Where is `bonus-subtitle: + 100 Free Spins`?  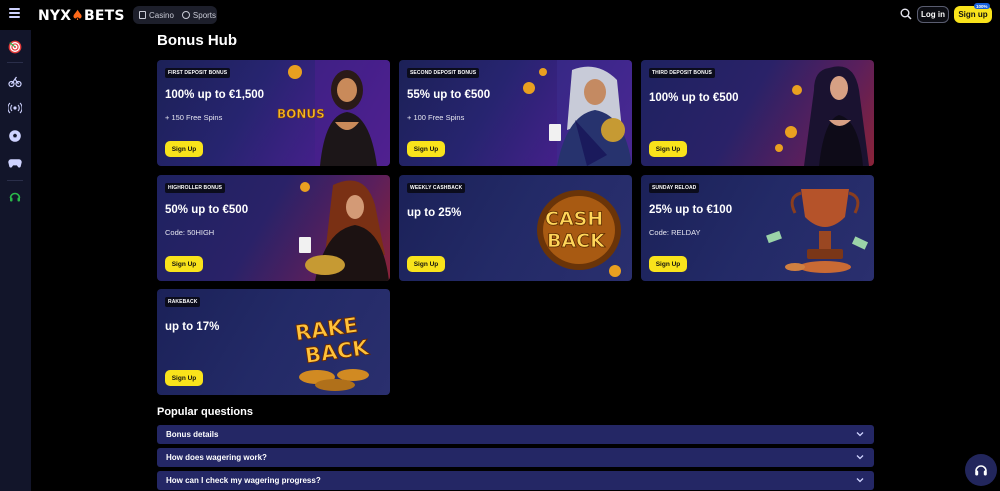
bonus-subtitle: + 100 Free Spins is located at coordinates (436, 117).